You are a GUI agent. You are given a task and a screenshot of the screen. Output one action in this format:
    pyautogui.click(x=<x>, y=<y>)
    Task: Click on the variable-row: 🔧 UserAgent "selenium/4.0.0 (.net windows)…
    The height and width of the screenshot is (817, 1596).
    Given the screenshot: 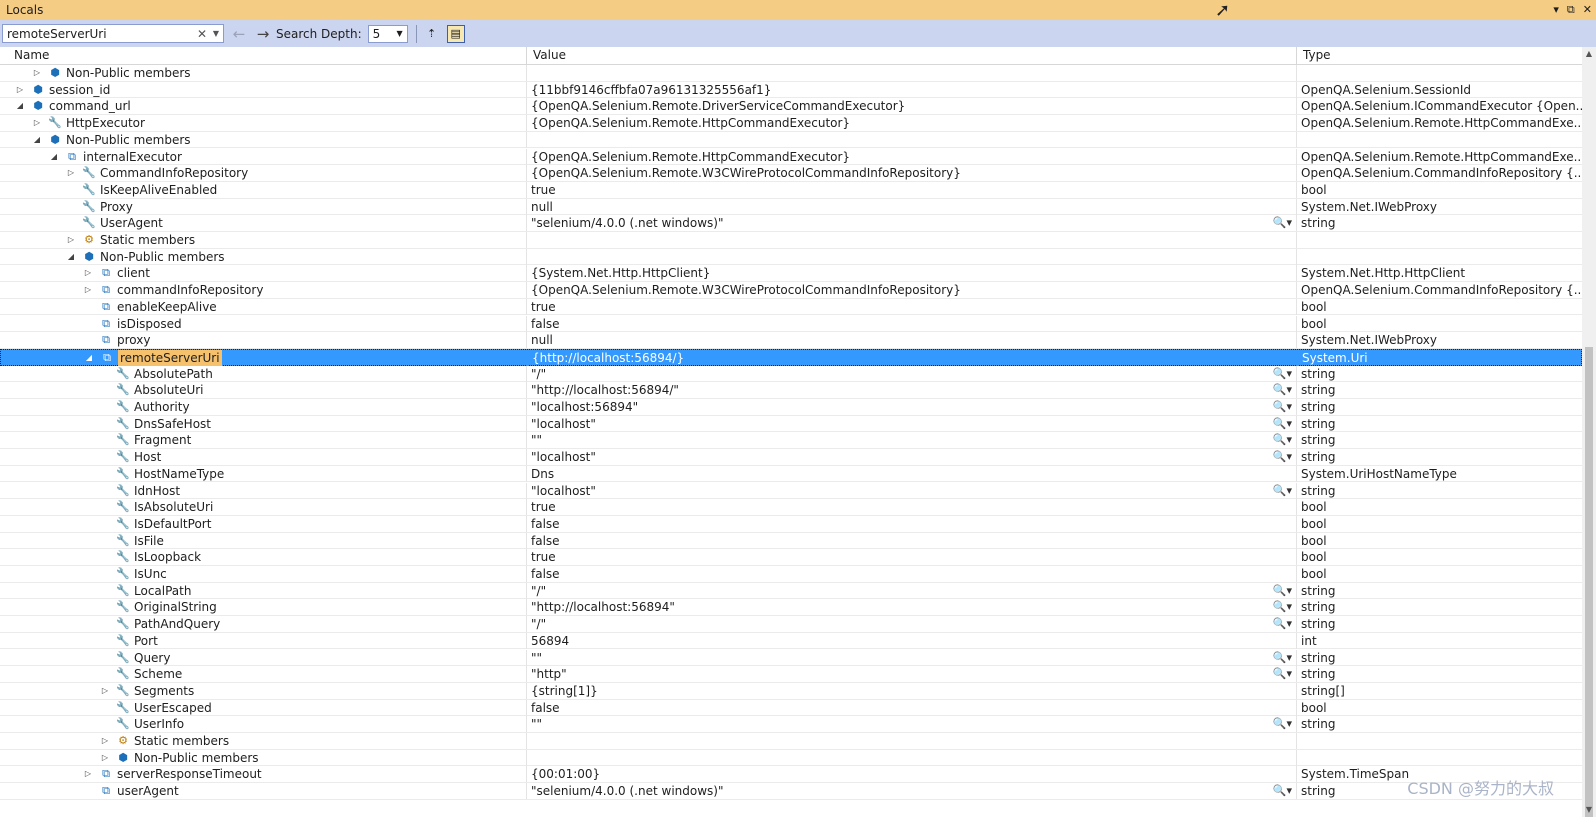 What is the action you would take?
    pyautogui.click(x=791, y=223)
    